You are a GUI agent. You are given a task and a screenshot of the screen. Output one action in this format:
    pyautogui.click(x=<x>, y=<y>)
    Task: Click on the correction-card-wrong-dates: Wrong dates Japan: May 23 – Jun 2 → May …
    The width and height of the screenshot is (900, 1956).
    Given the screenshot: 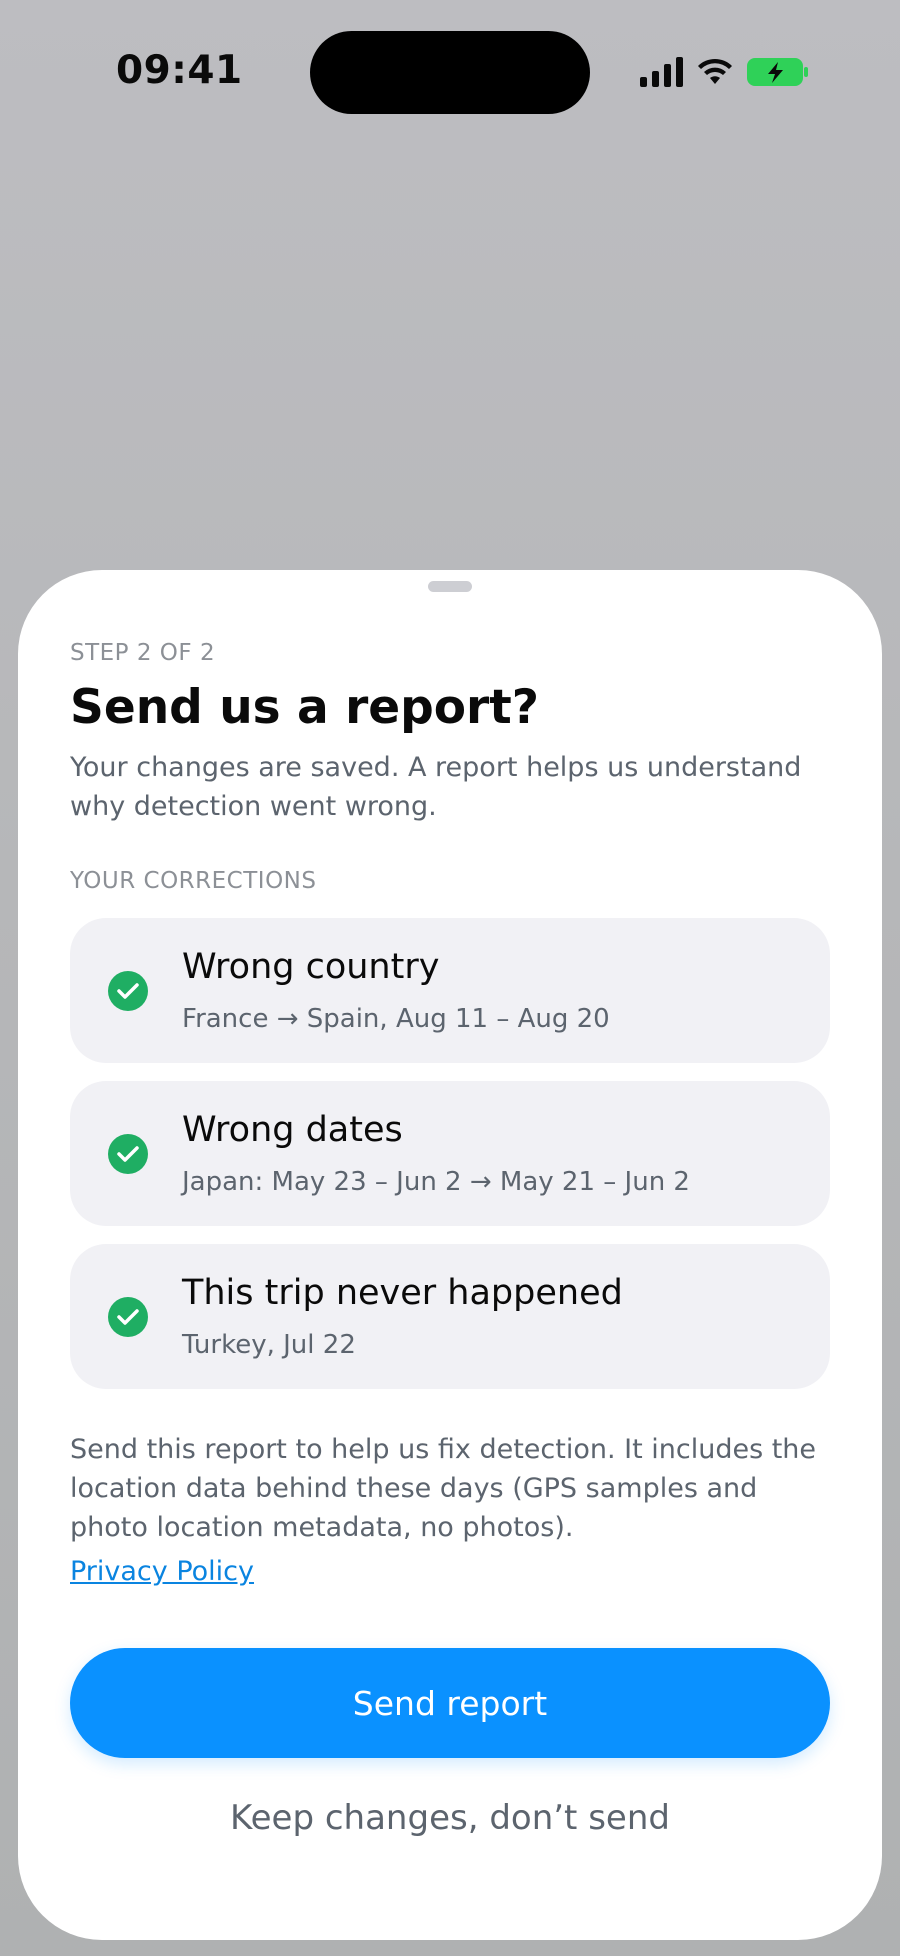 What is the action you would take?
    pyautogui.click(x=450, y=1153)
    